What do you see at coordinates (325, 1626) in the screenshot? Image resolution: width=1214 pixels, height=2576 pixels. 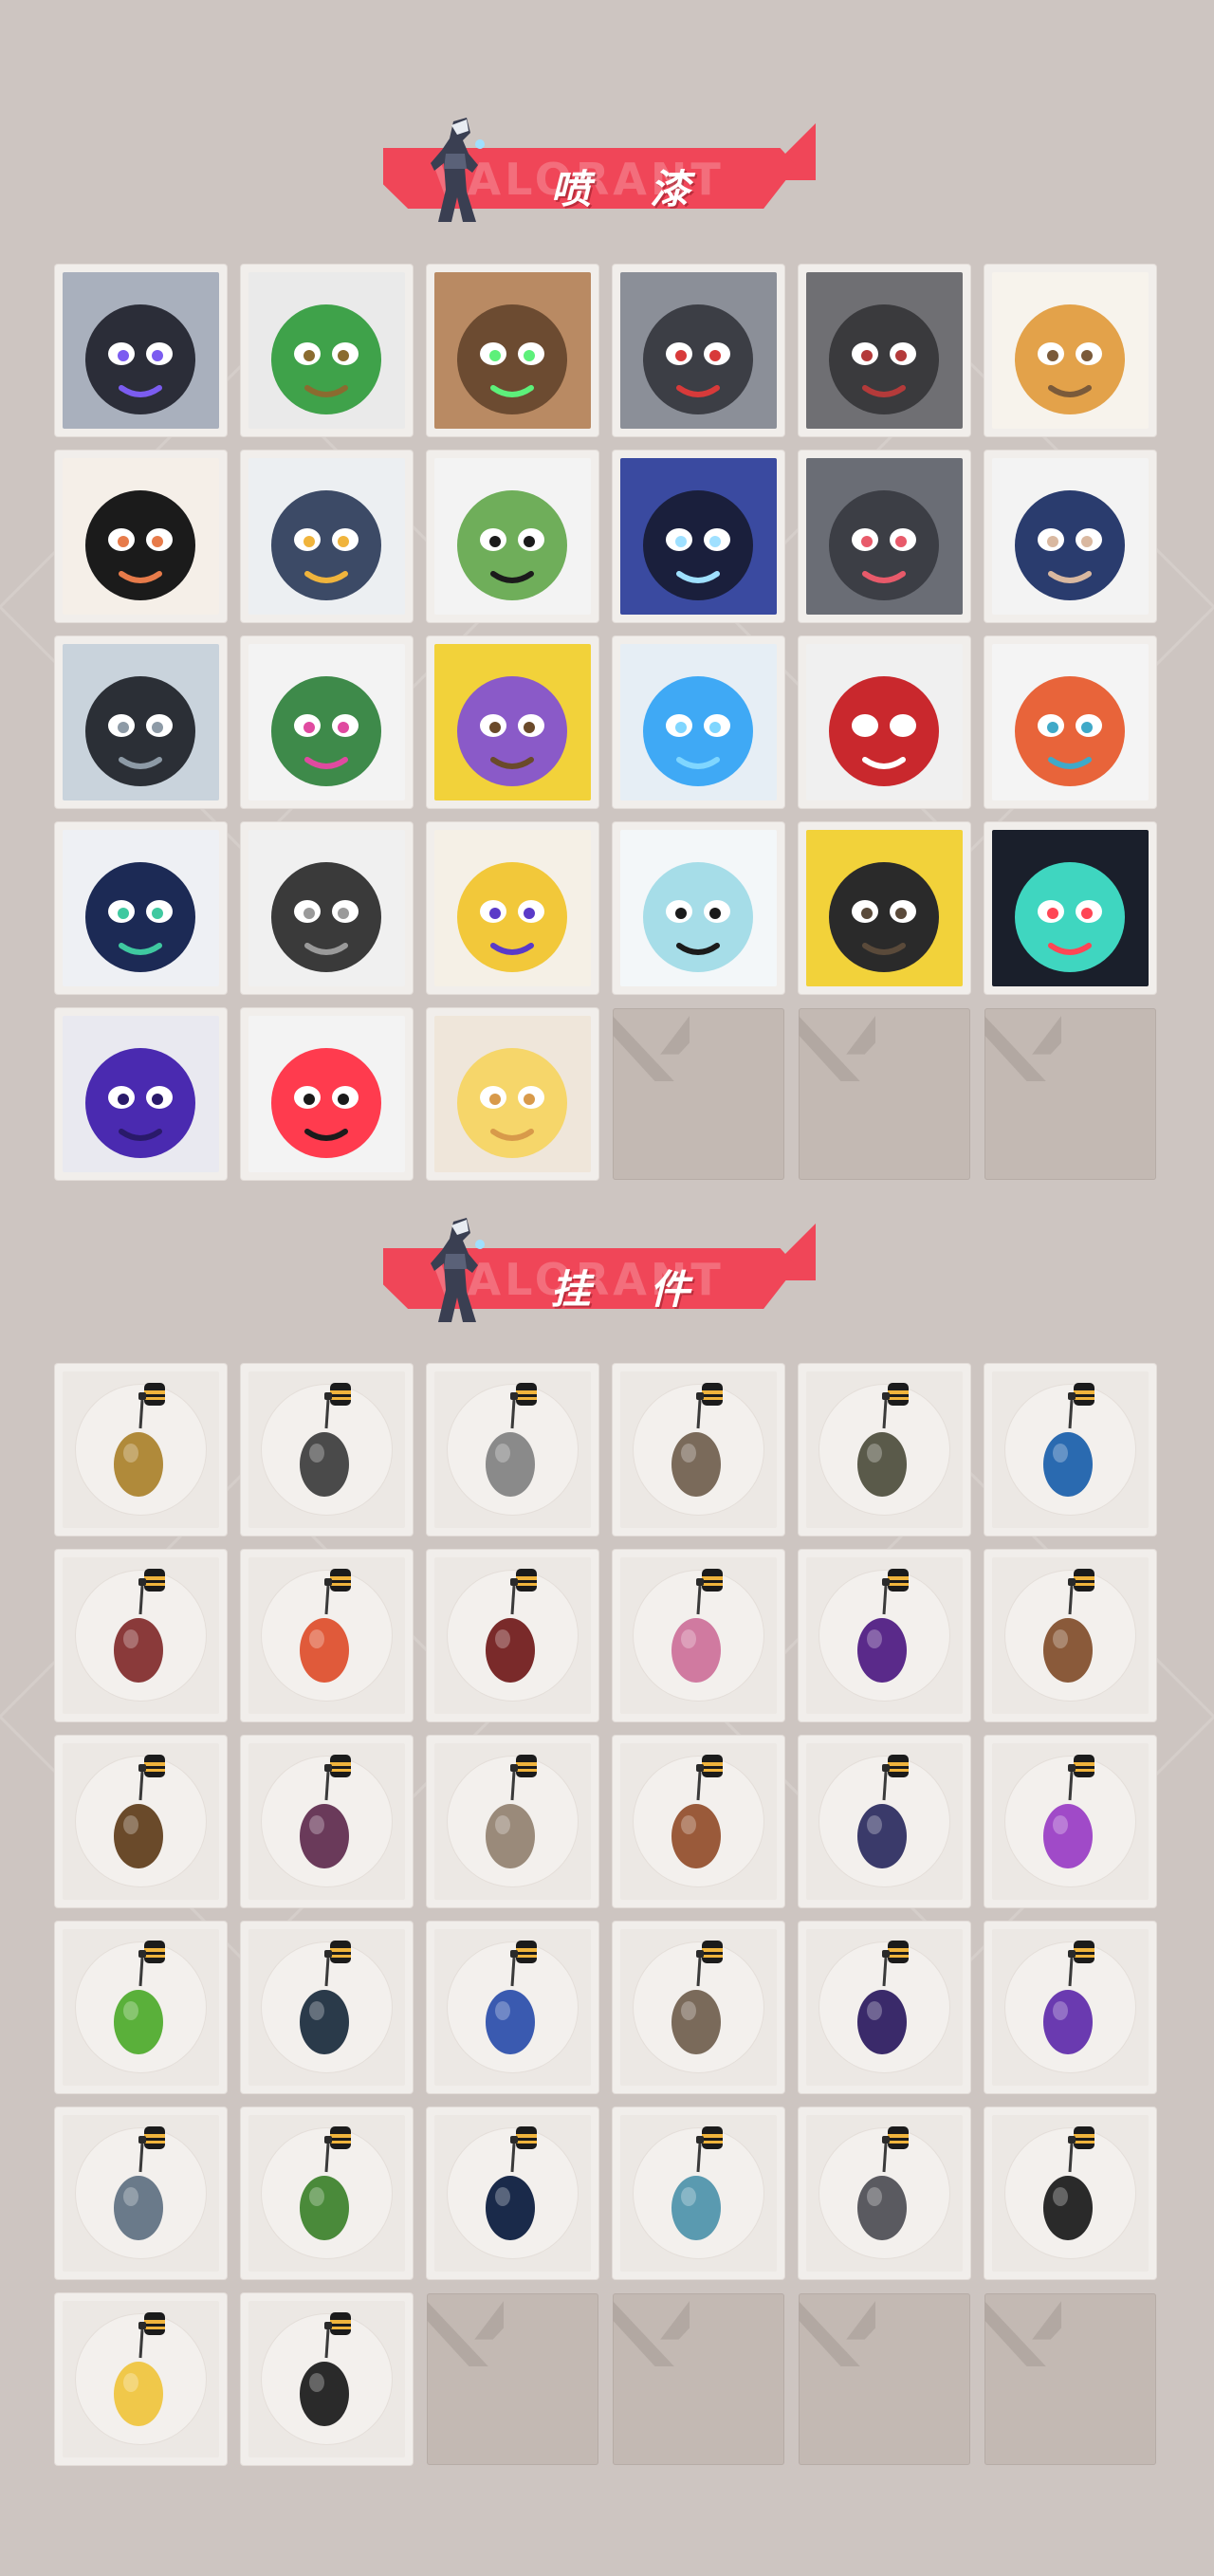 I see `chili-pepper-charm-icon` at bounding box center [325, 1626].